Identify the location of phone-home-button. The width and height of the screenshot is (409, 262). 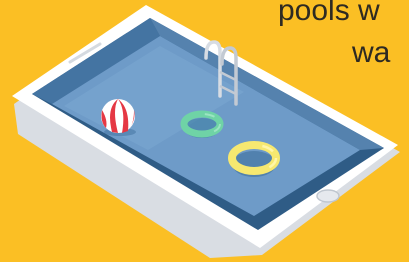
(328, 196).